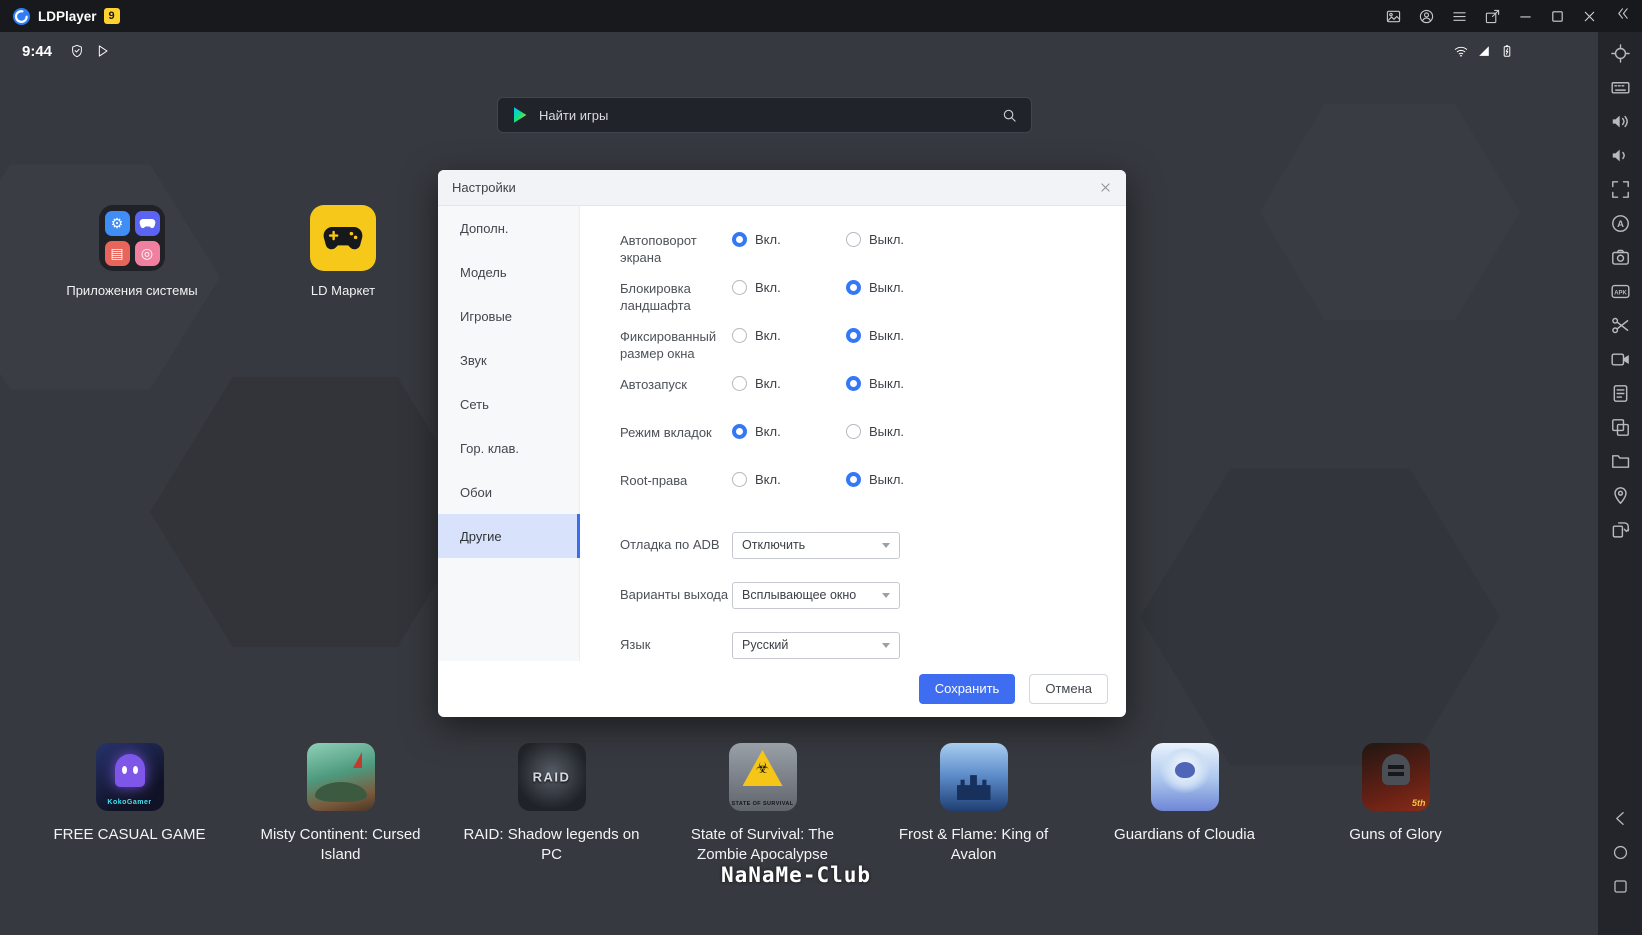 This screenshot has width=1642, height=935. Describe the element at coordinates (508, 492) in the screenshot. I see `settings-tab-6: Обои` at that location.